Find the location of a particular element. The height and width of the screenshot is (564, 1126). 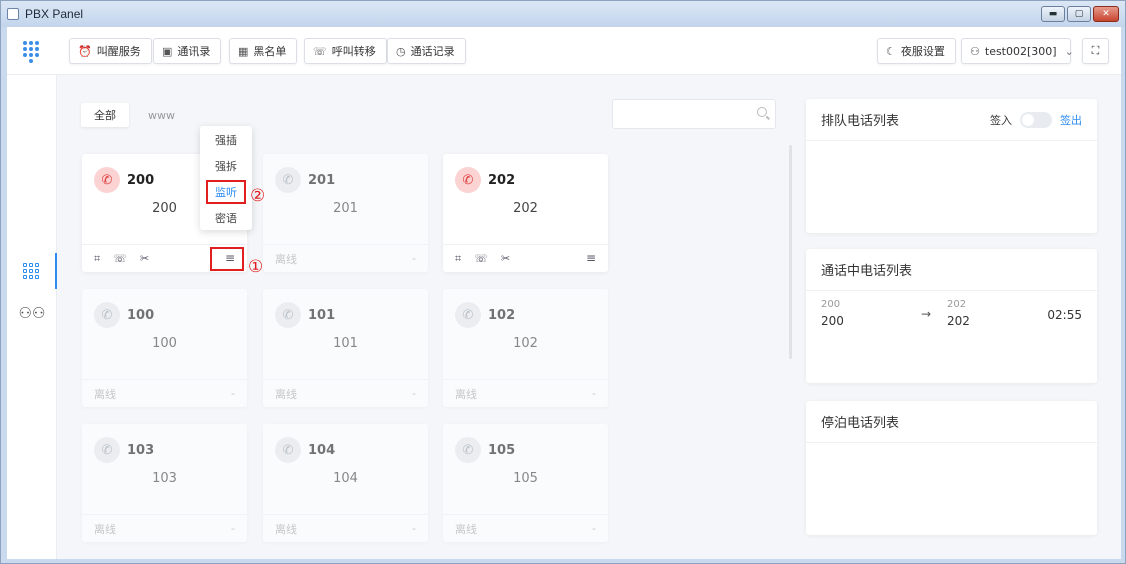

menu-item-force-hangup: 强拆 is located at coordinates (226, 166).